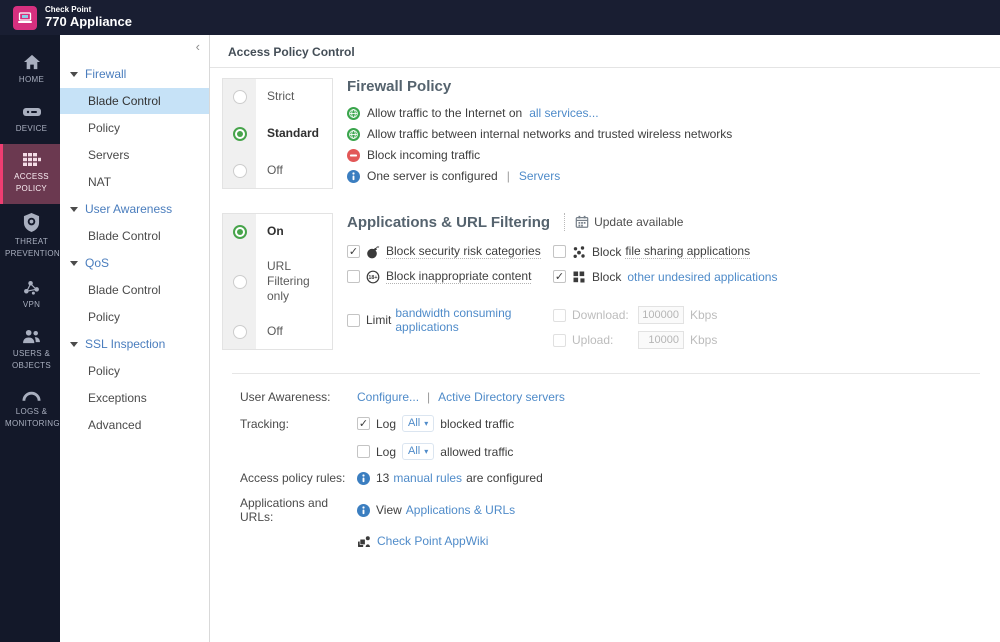 The height and width of the screenshot is (642, 1000). I want to click on firewall-policy-heading: Firewall Policy, so click(399, 86).